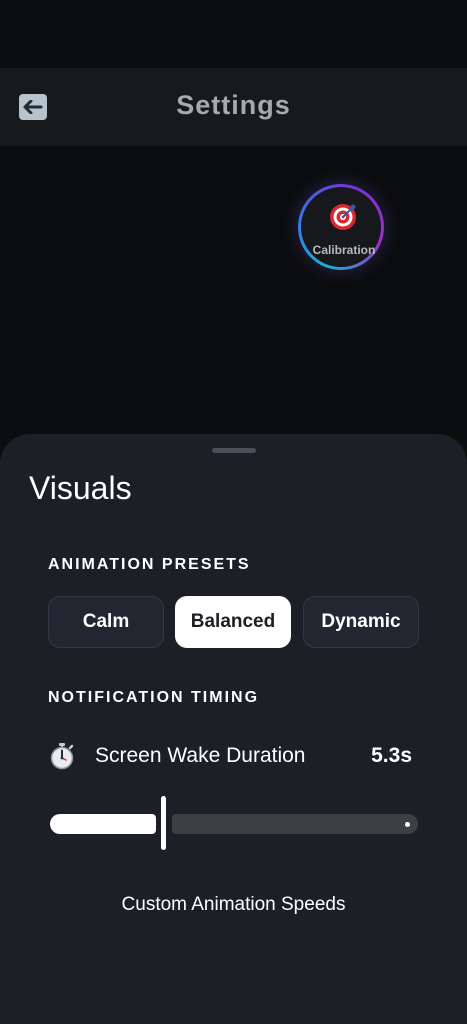  What do you see at coordinates (391, 755) in the screenshot?
I see `screen-wake-value: 5.3s` at bounding box center [391, 755].